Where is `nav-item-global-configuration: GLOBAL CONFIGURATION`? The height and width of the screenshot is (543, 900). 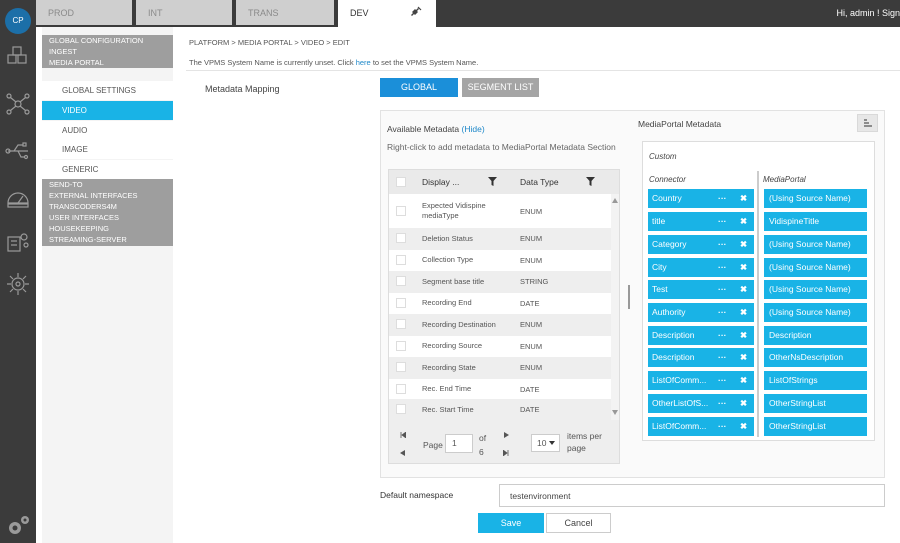
nav-item-global-configuration: GLOBAL CONFIGURATION is located at coordinates (107, 40).